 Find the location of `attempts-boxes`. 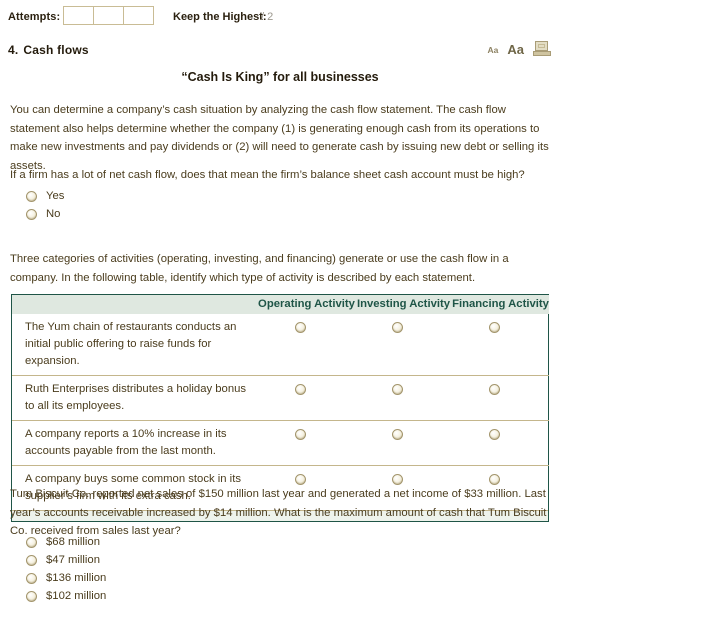

attempts-boxes is located at coordinates (108, 15).